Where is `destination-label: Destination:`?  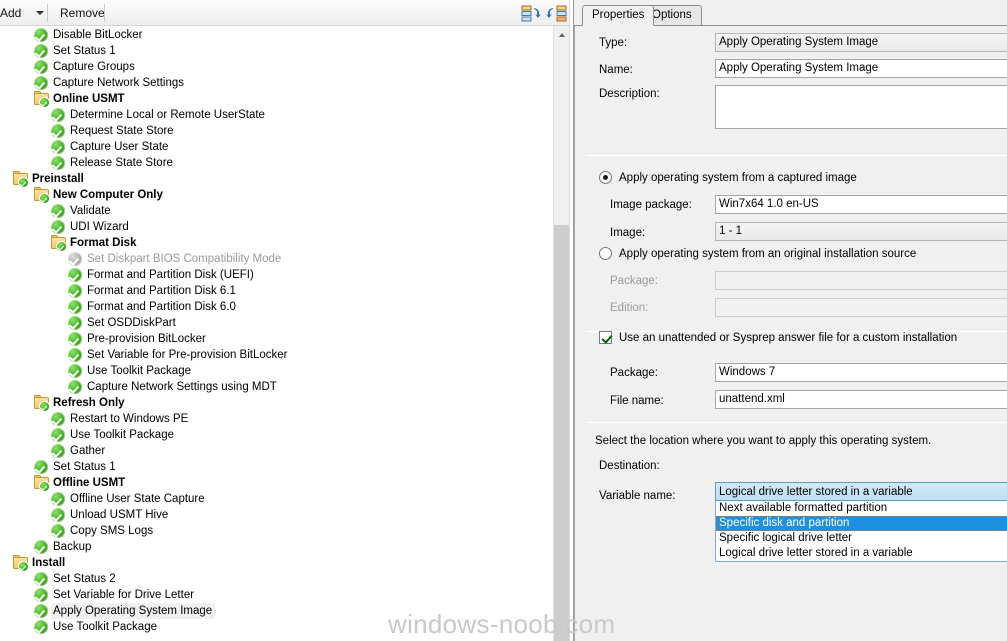
destination-label: Destination: is located at coordinates (629, 466).